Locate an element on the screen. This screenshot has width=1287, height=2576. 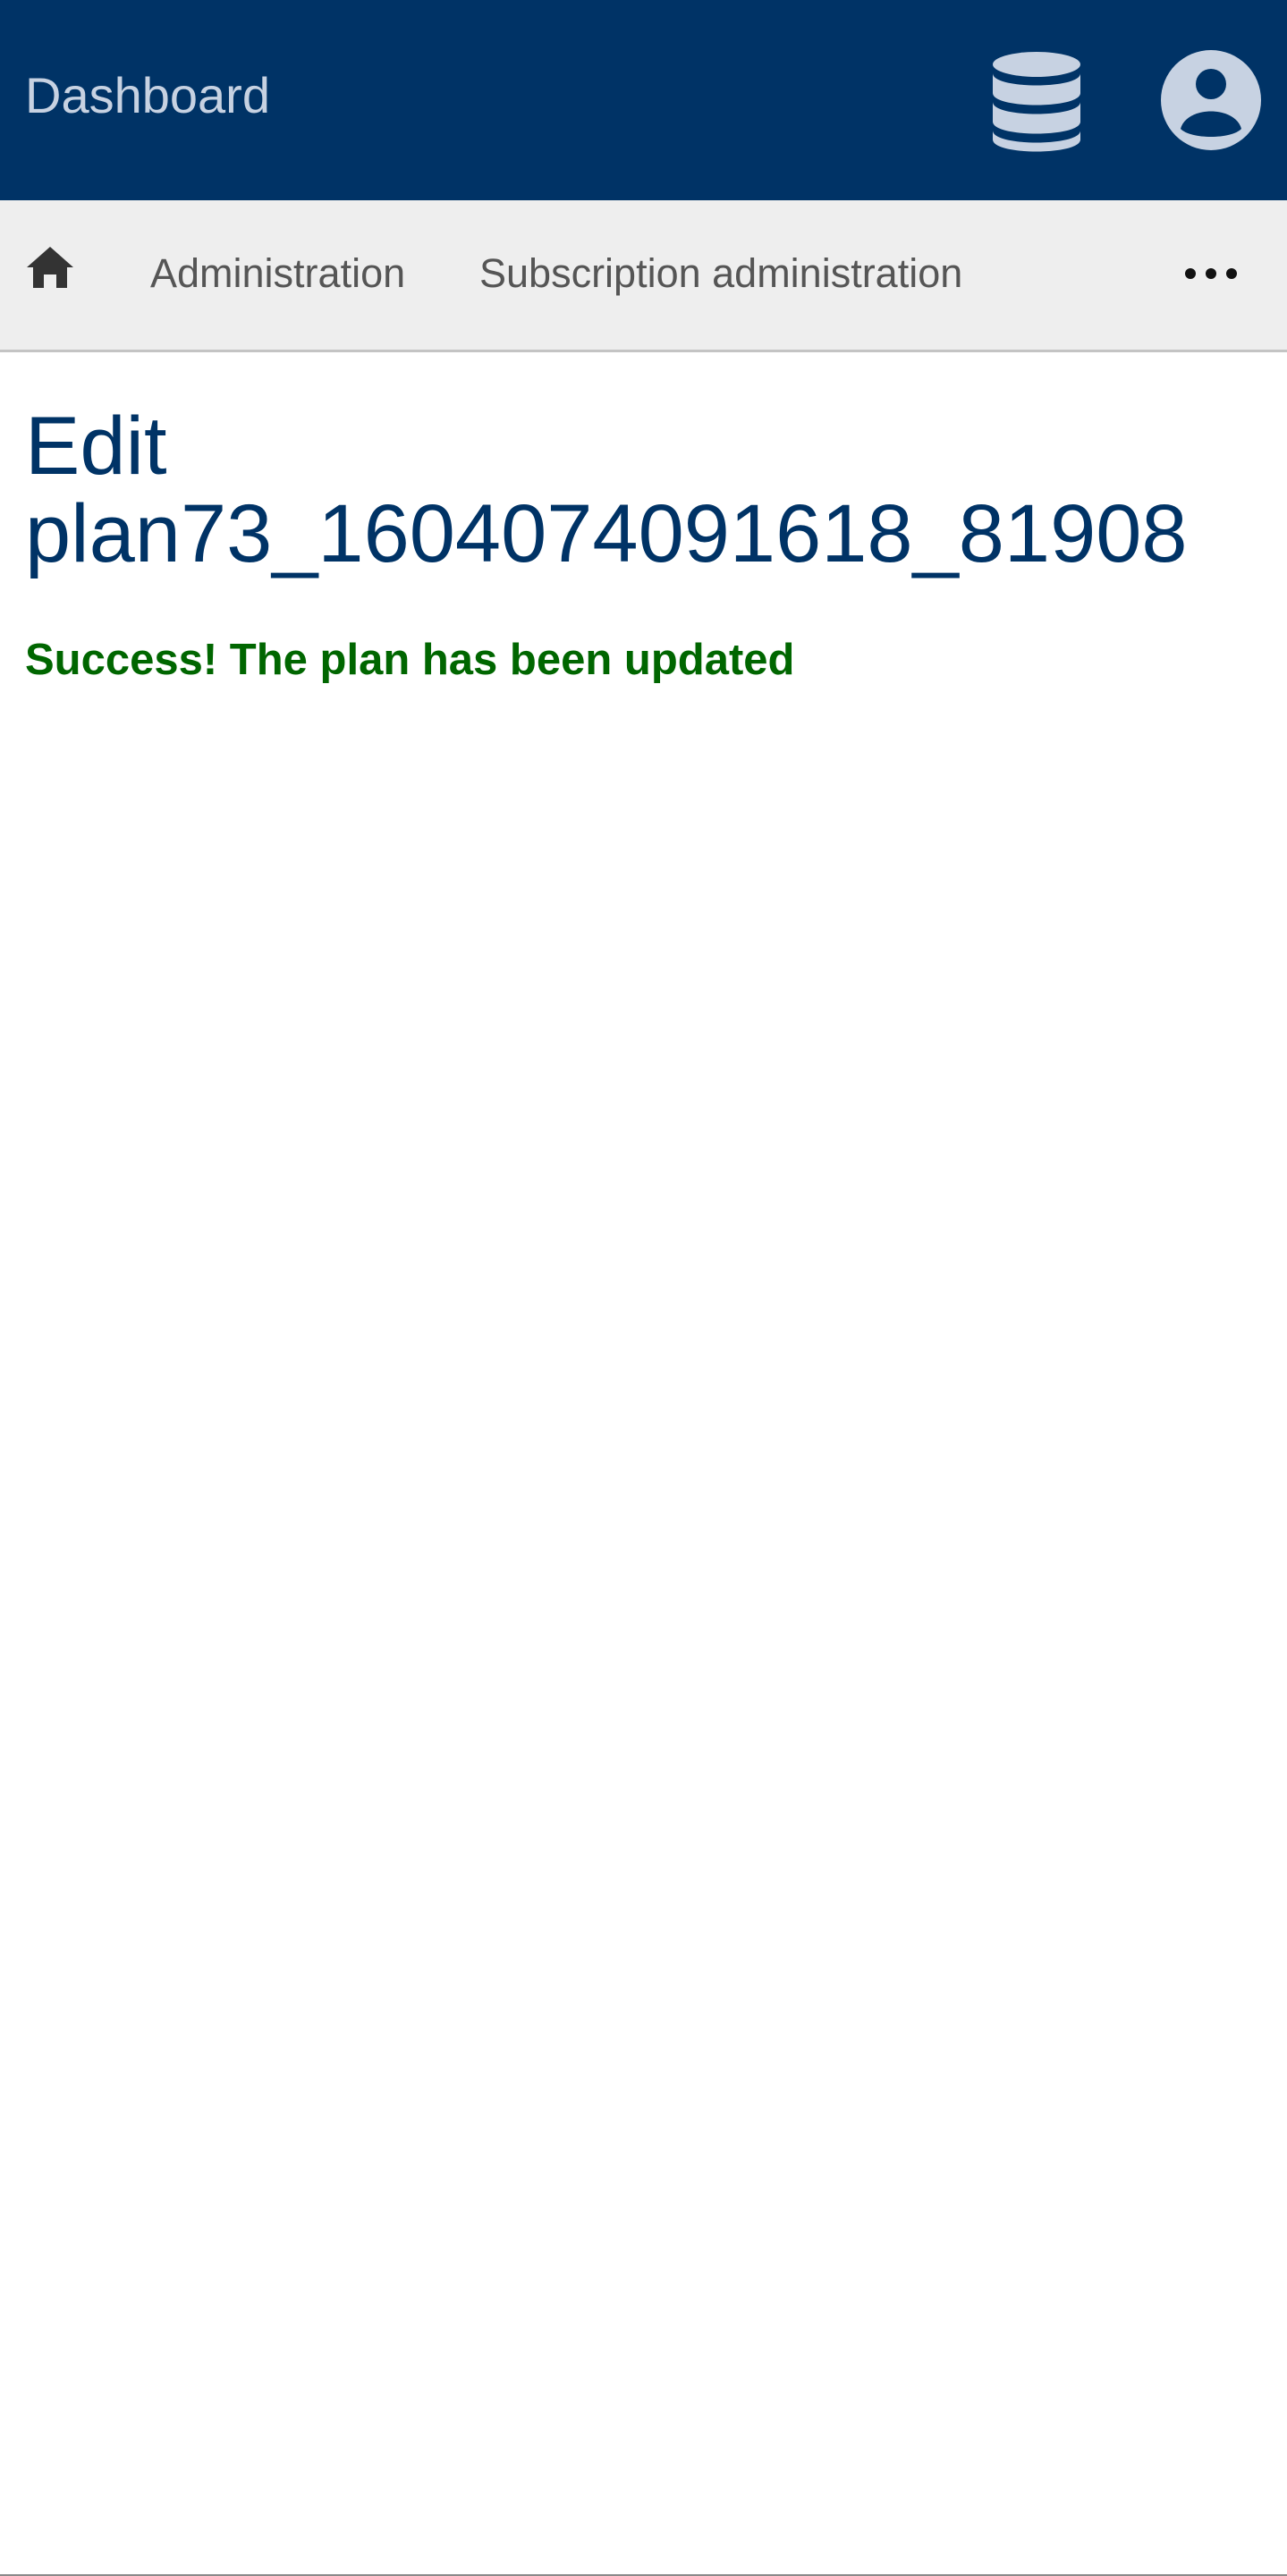
dashboard-link: Dashboard is located at coordinates (147, 95).